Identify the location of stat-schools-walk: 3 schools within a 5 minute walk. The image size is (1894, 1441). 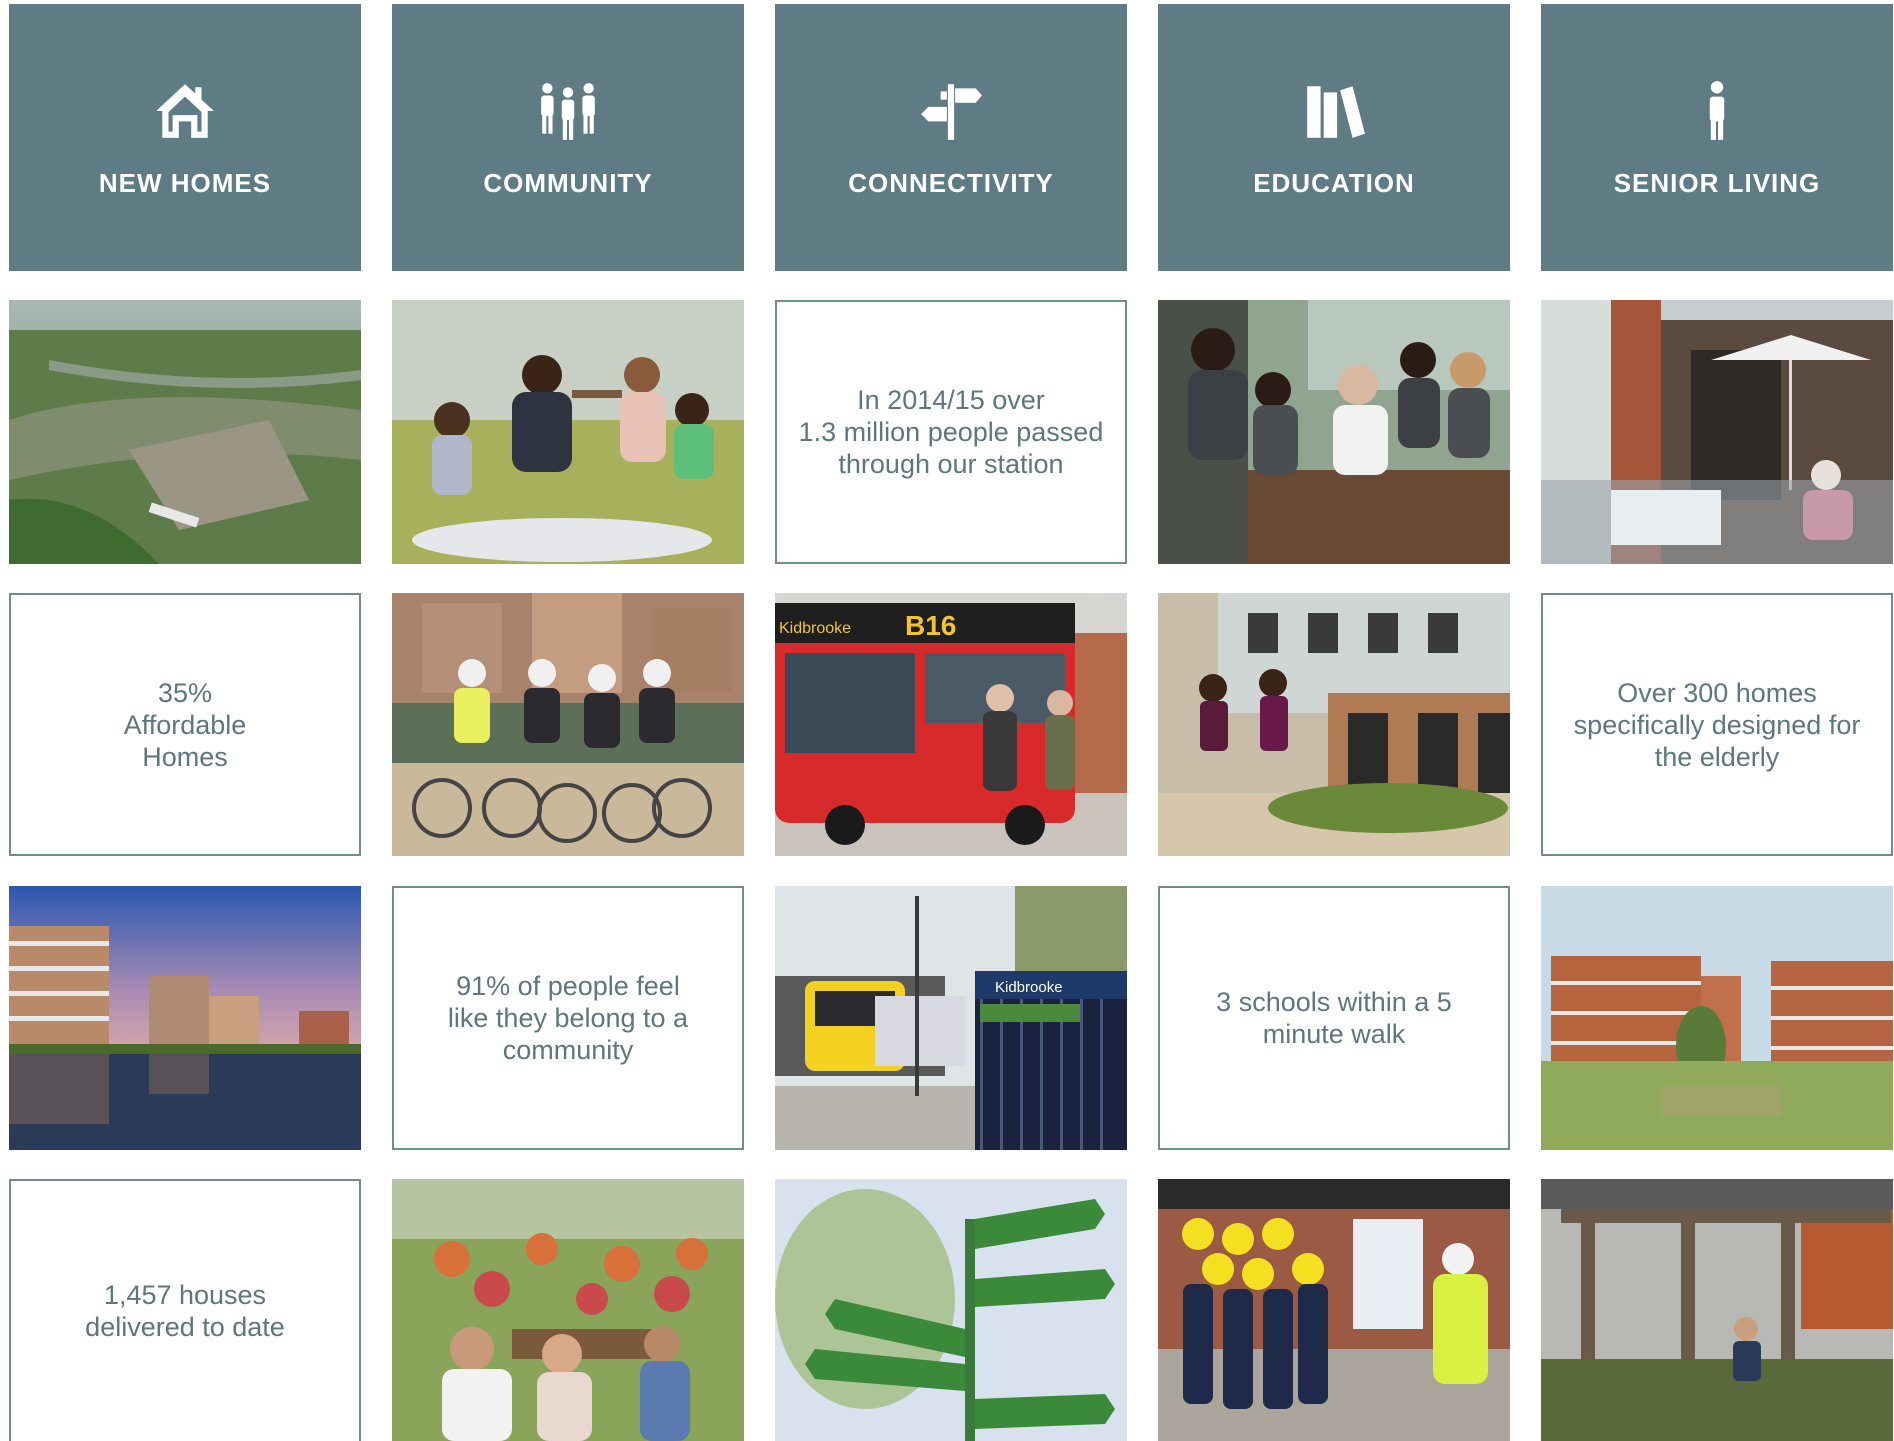
(1334, 1018).